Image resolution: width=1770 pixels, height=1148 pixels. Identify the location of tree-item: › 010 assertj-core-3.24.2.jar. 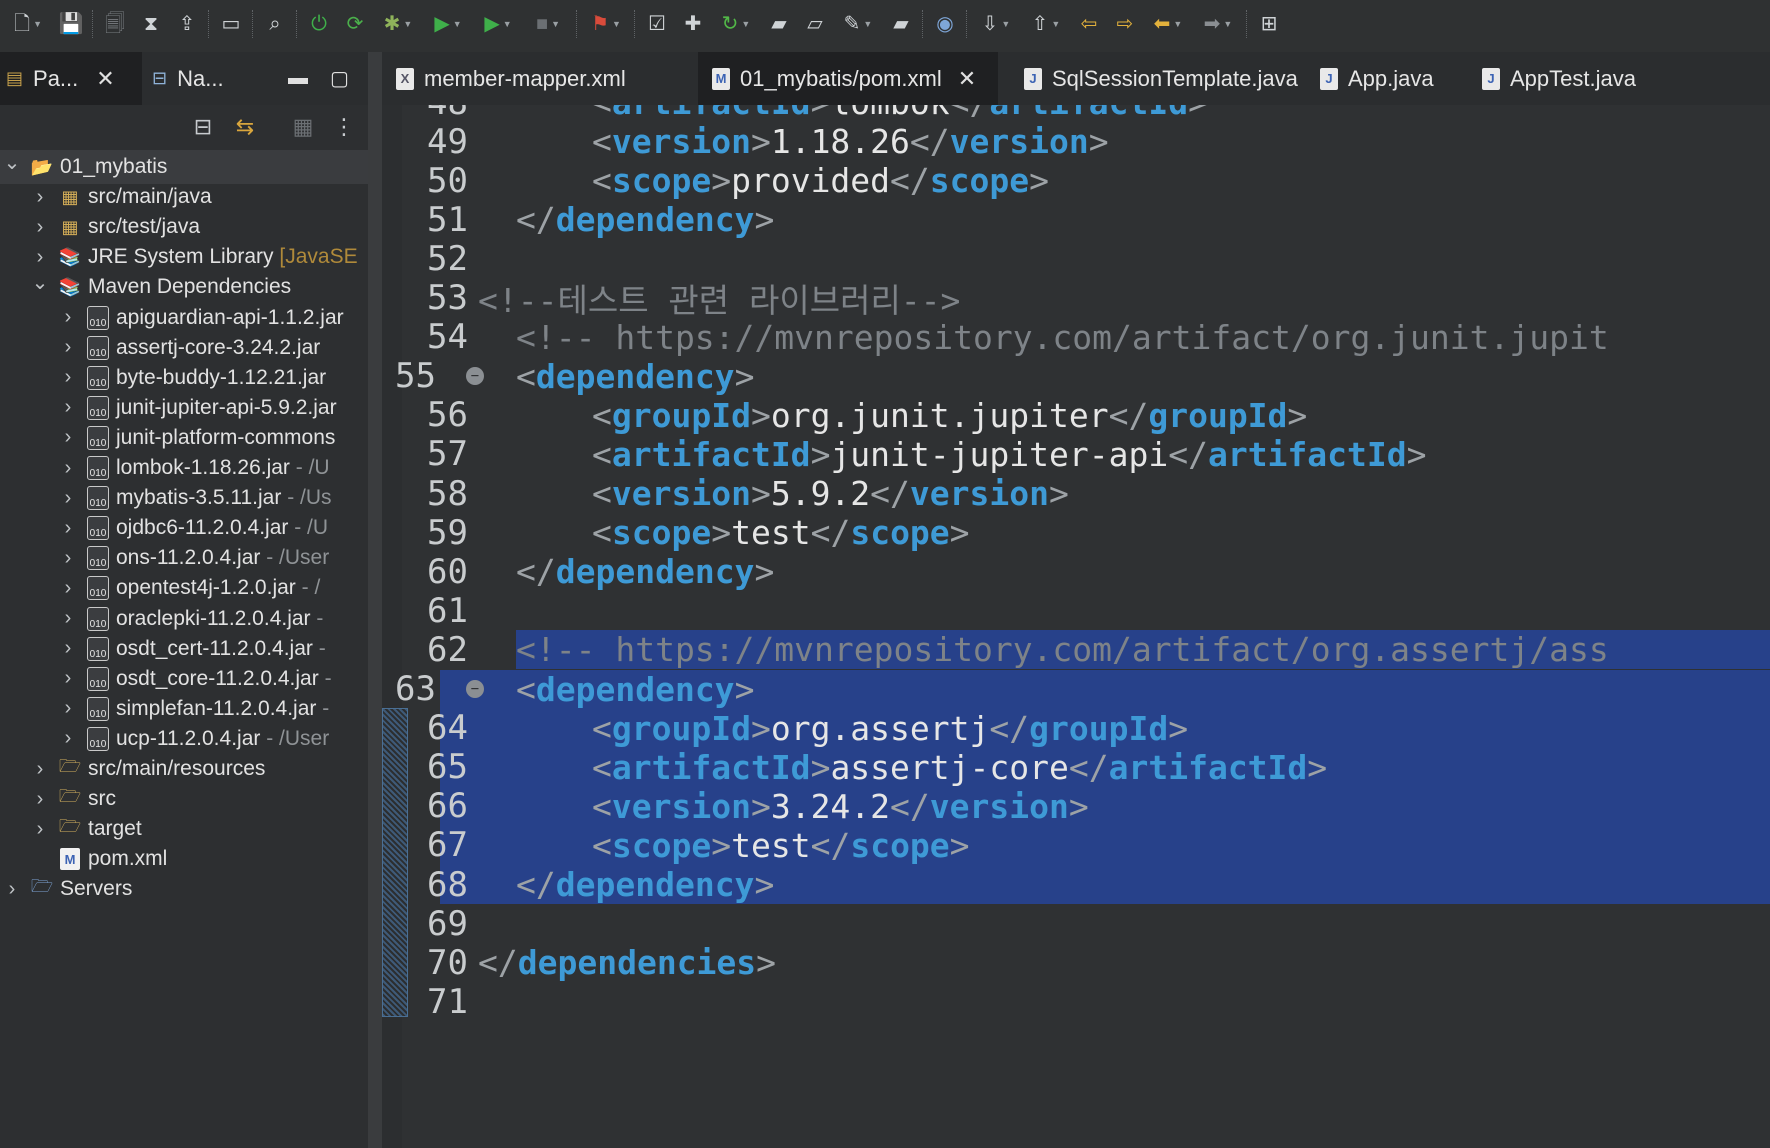
(184, 348).